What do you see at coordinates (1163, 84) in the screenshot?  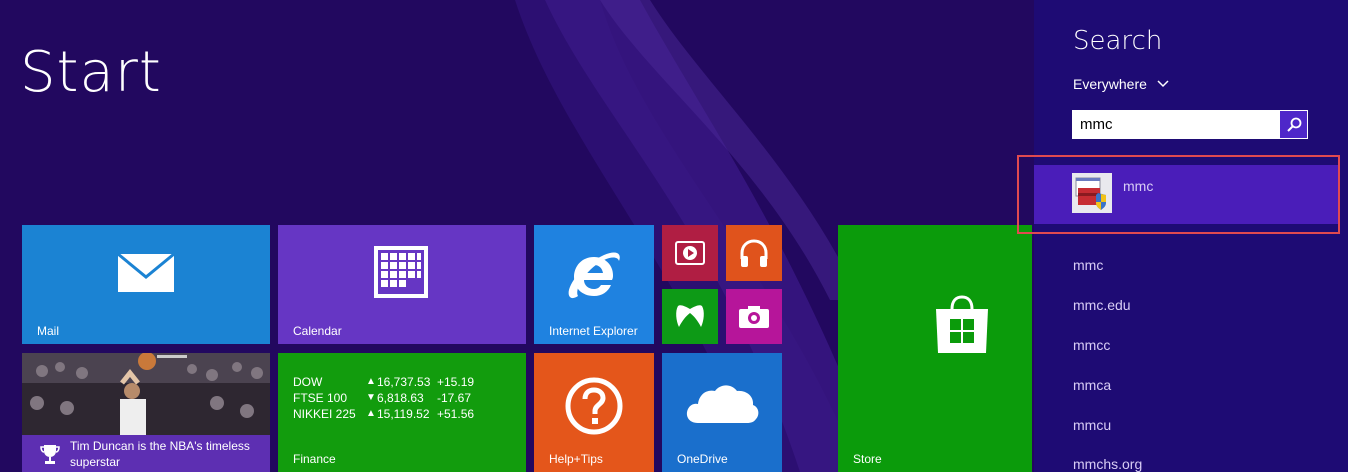 I see `chevron-down-icon` at bounding box center [1163, 84].